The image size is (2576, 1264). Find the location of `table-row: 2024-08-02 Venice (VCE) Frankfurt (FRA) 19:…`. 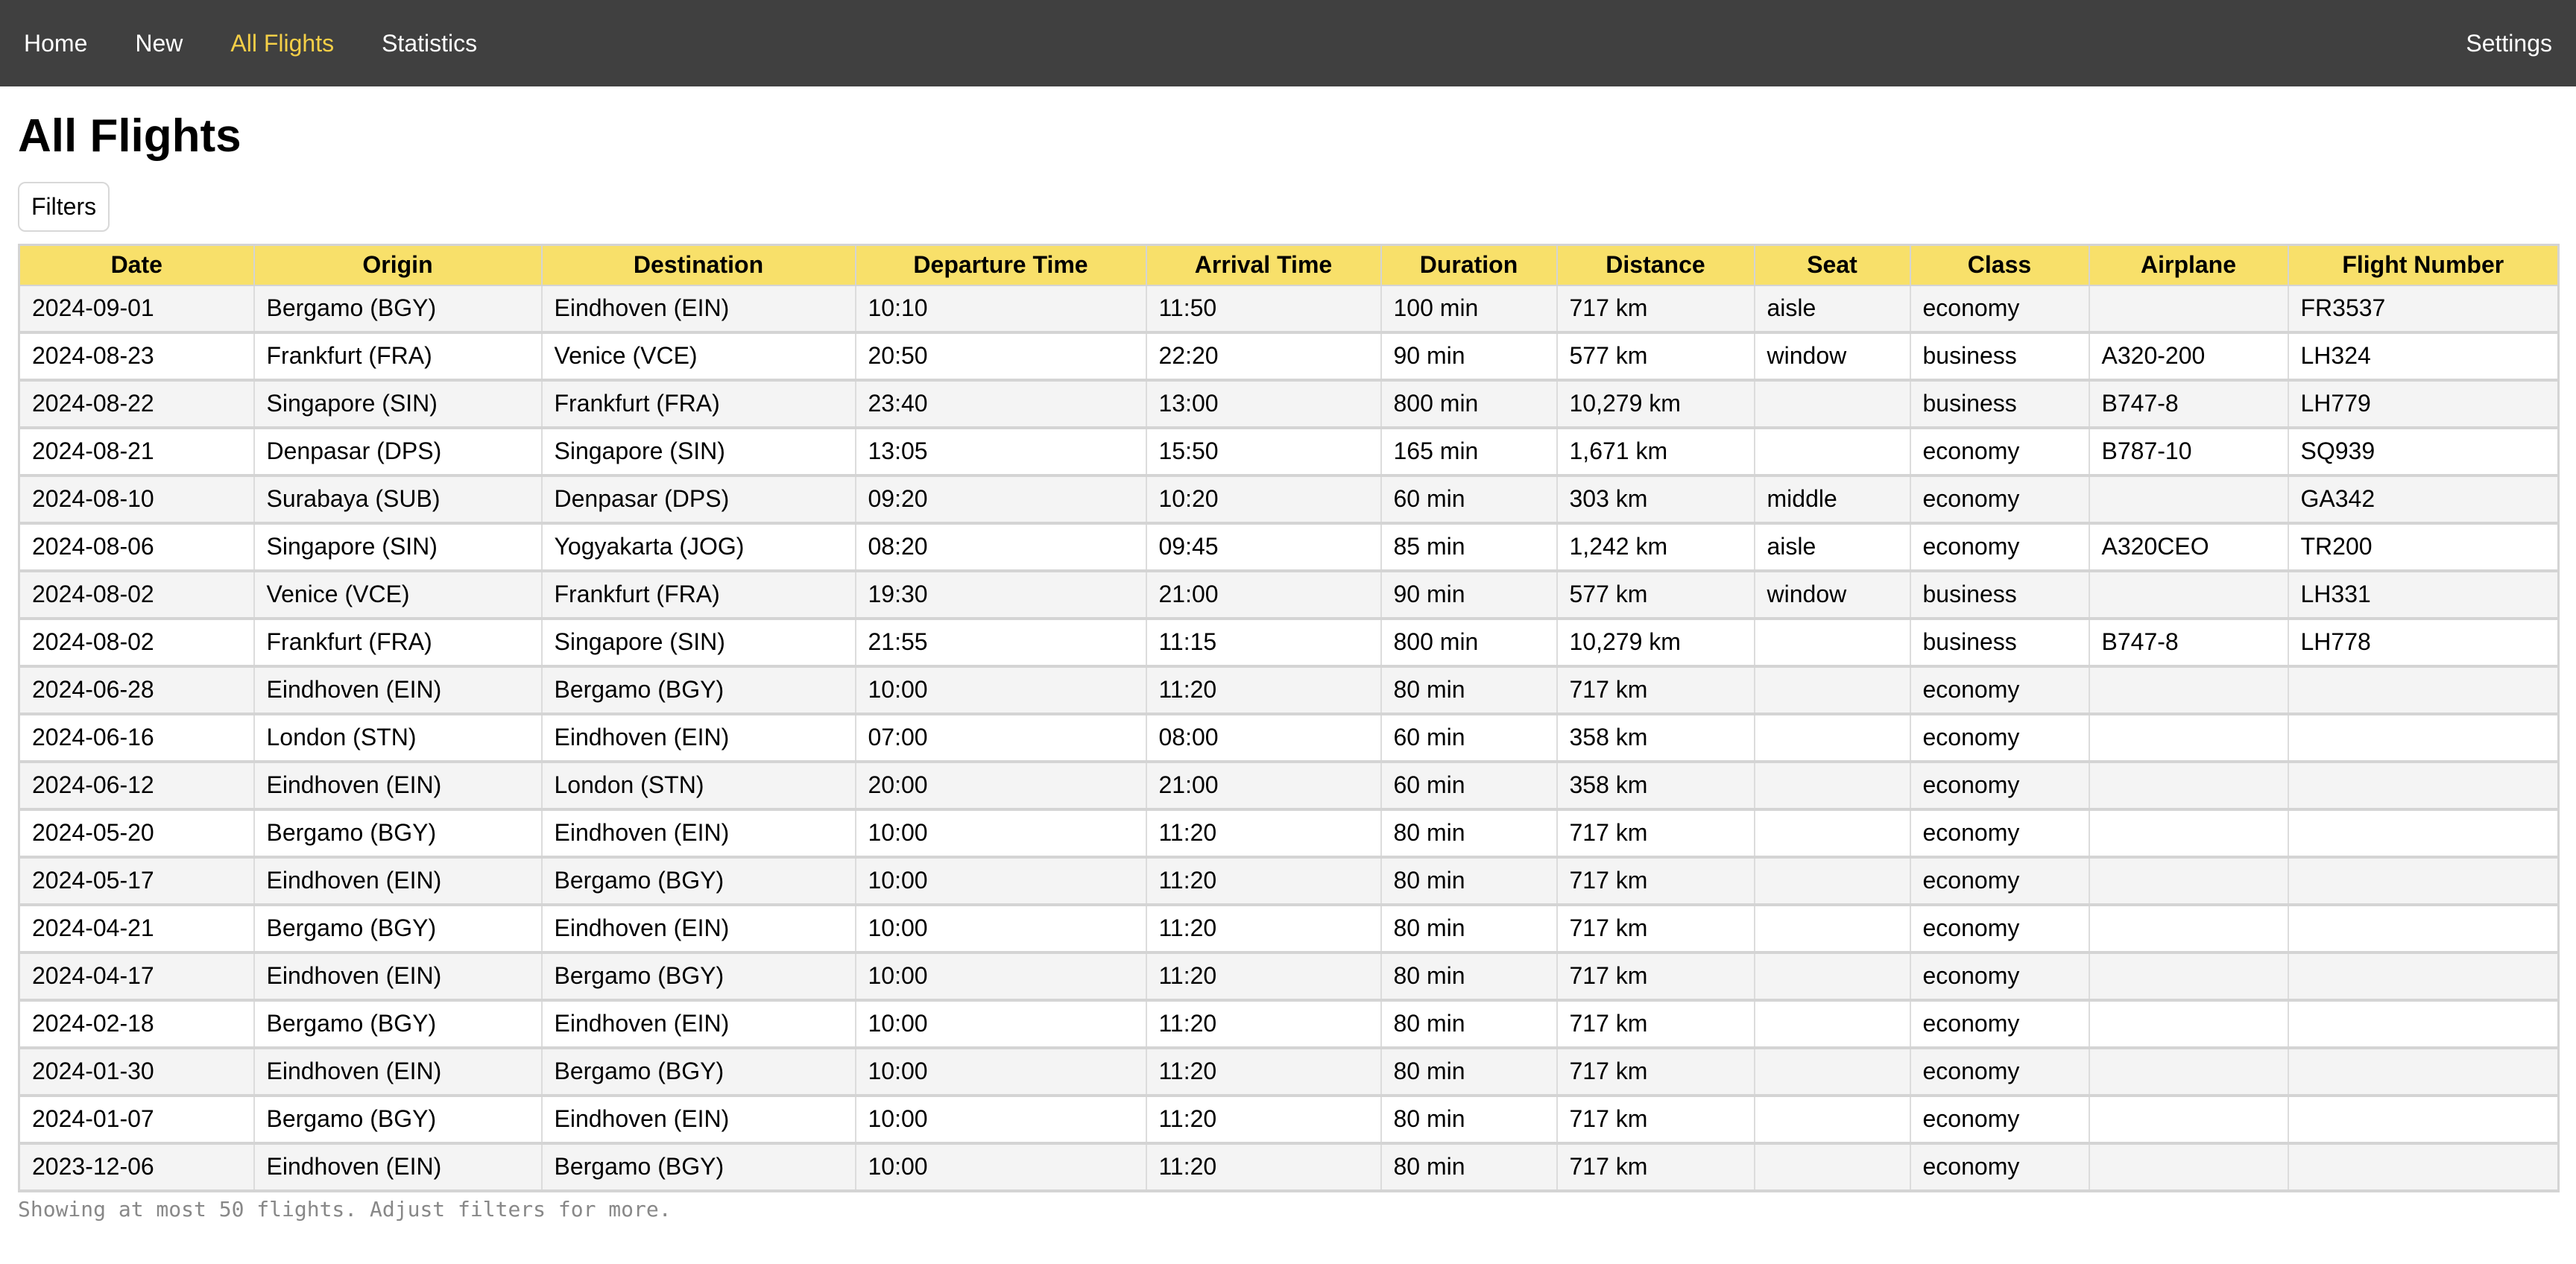

table-row: 2024-08-02 Venice (VCE) Frankfurt (FRA) 19:… is located at coordinates (1289, 595).